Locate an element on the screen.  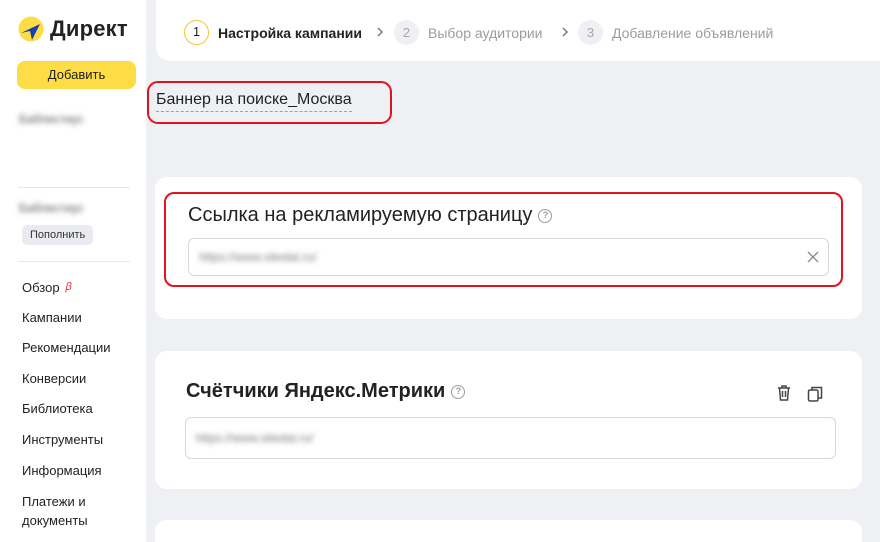
trash-icon is located at coordinates (784, 393).